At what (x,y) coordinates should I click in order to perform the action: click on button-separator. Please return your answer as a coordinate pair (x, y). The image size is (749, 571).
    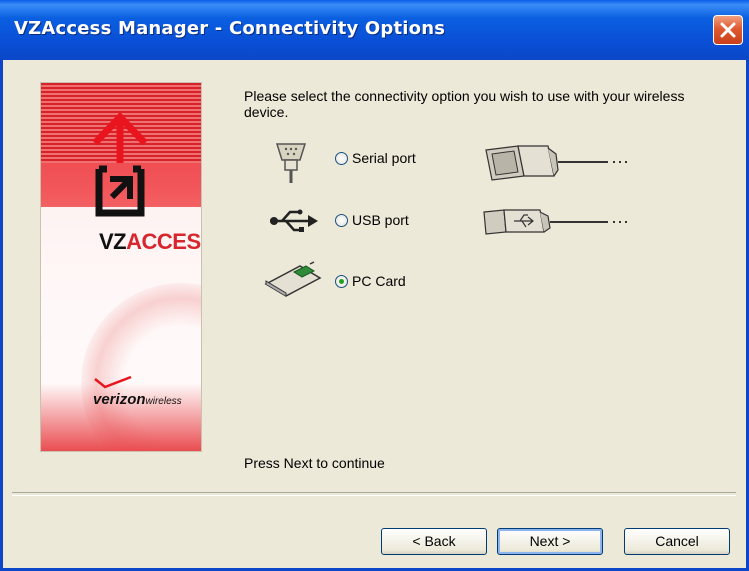
    Looking at the image, I should click on (374, 494).